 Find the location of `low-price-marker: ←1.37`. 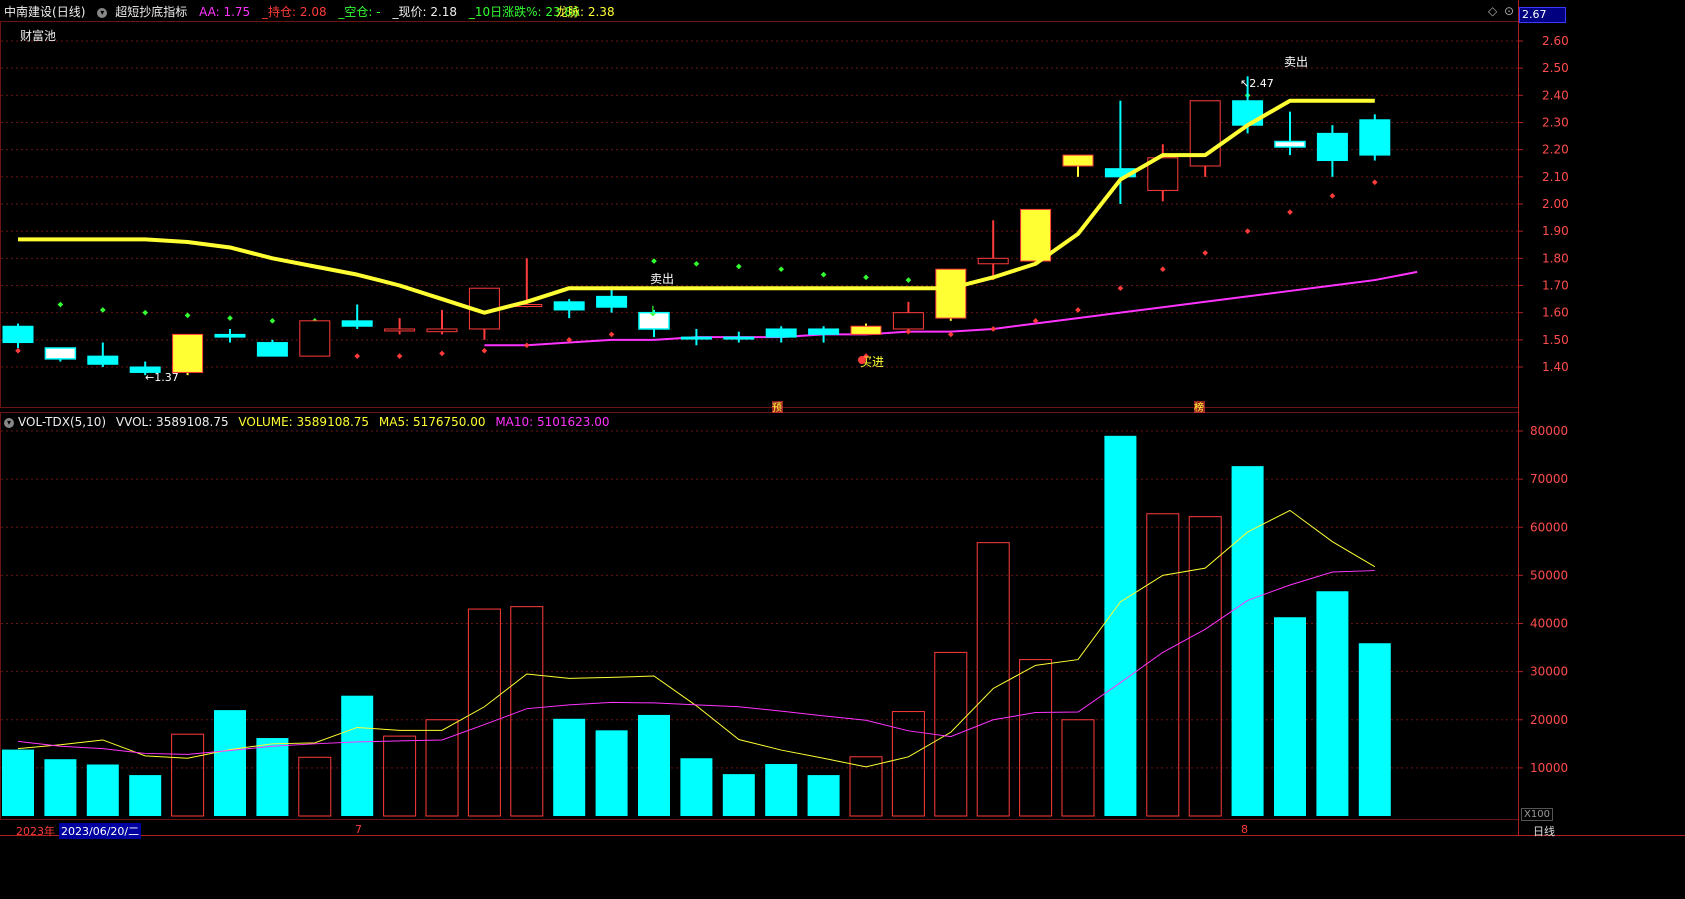

low-price-marker: ←1.37 is located at coordinates (162, 377).